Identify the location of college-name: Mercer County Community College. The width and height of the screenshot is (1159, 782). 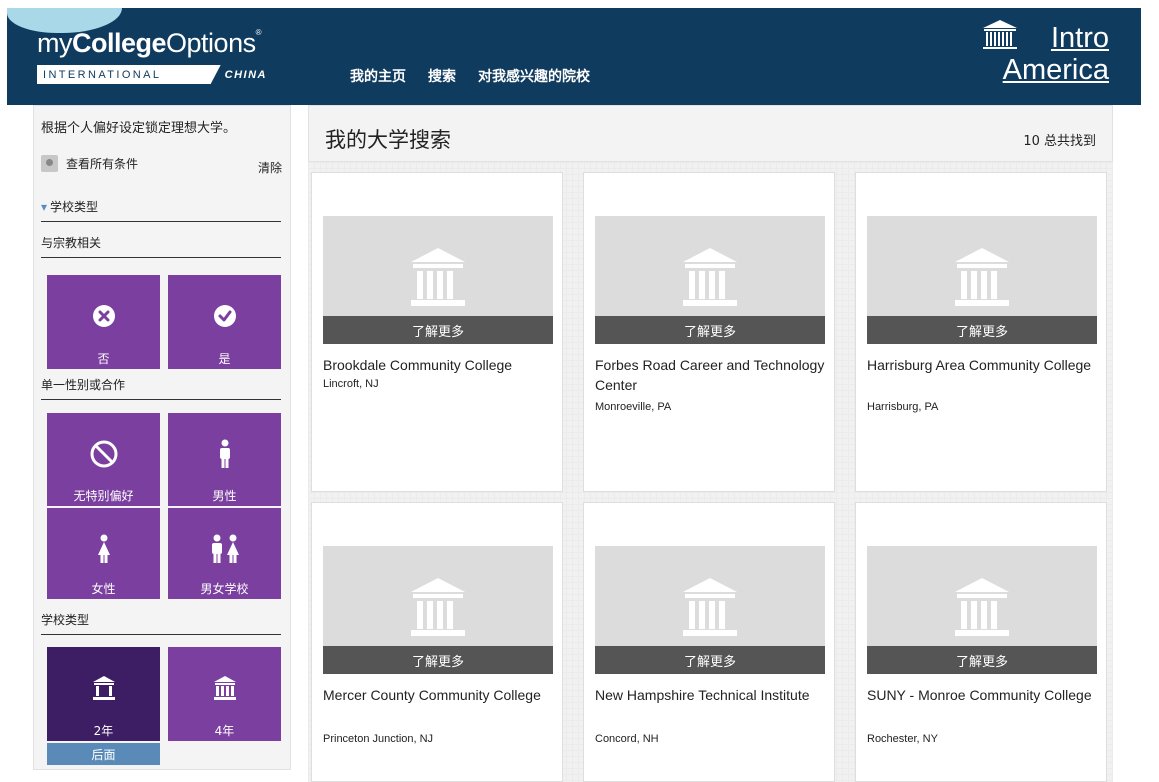
(442, 695).